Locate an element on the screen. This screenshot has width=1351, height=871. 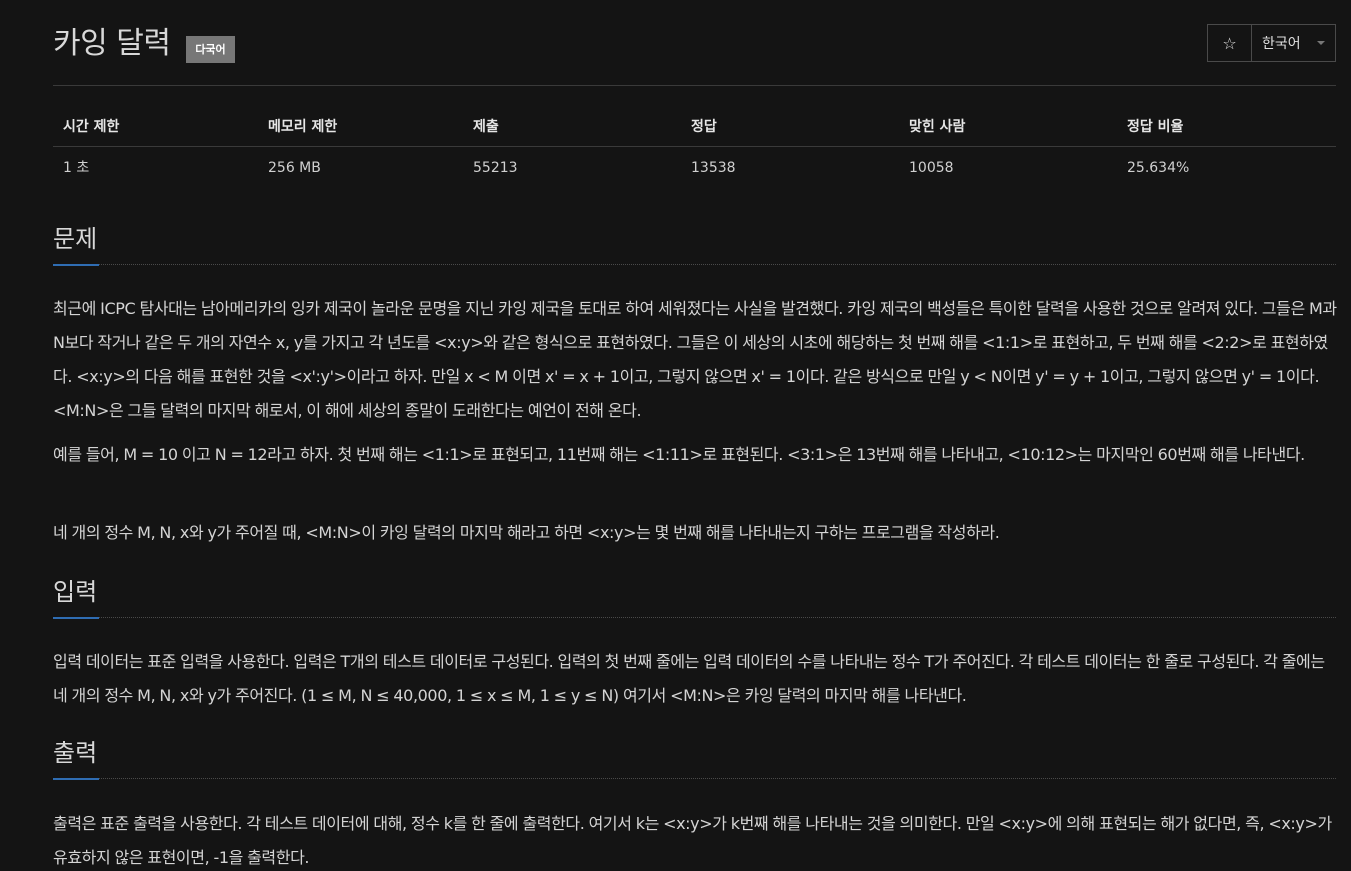
section-header-problem: 문제 is located at coordinates (694, 244).